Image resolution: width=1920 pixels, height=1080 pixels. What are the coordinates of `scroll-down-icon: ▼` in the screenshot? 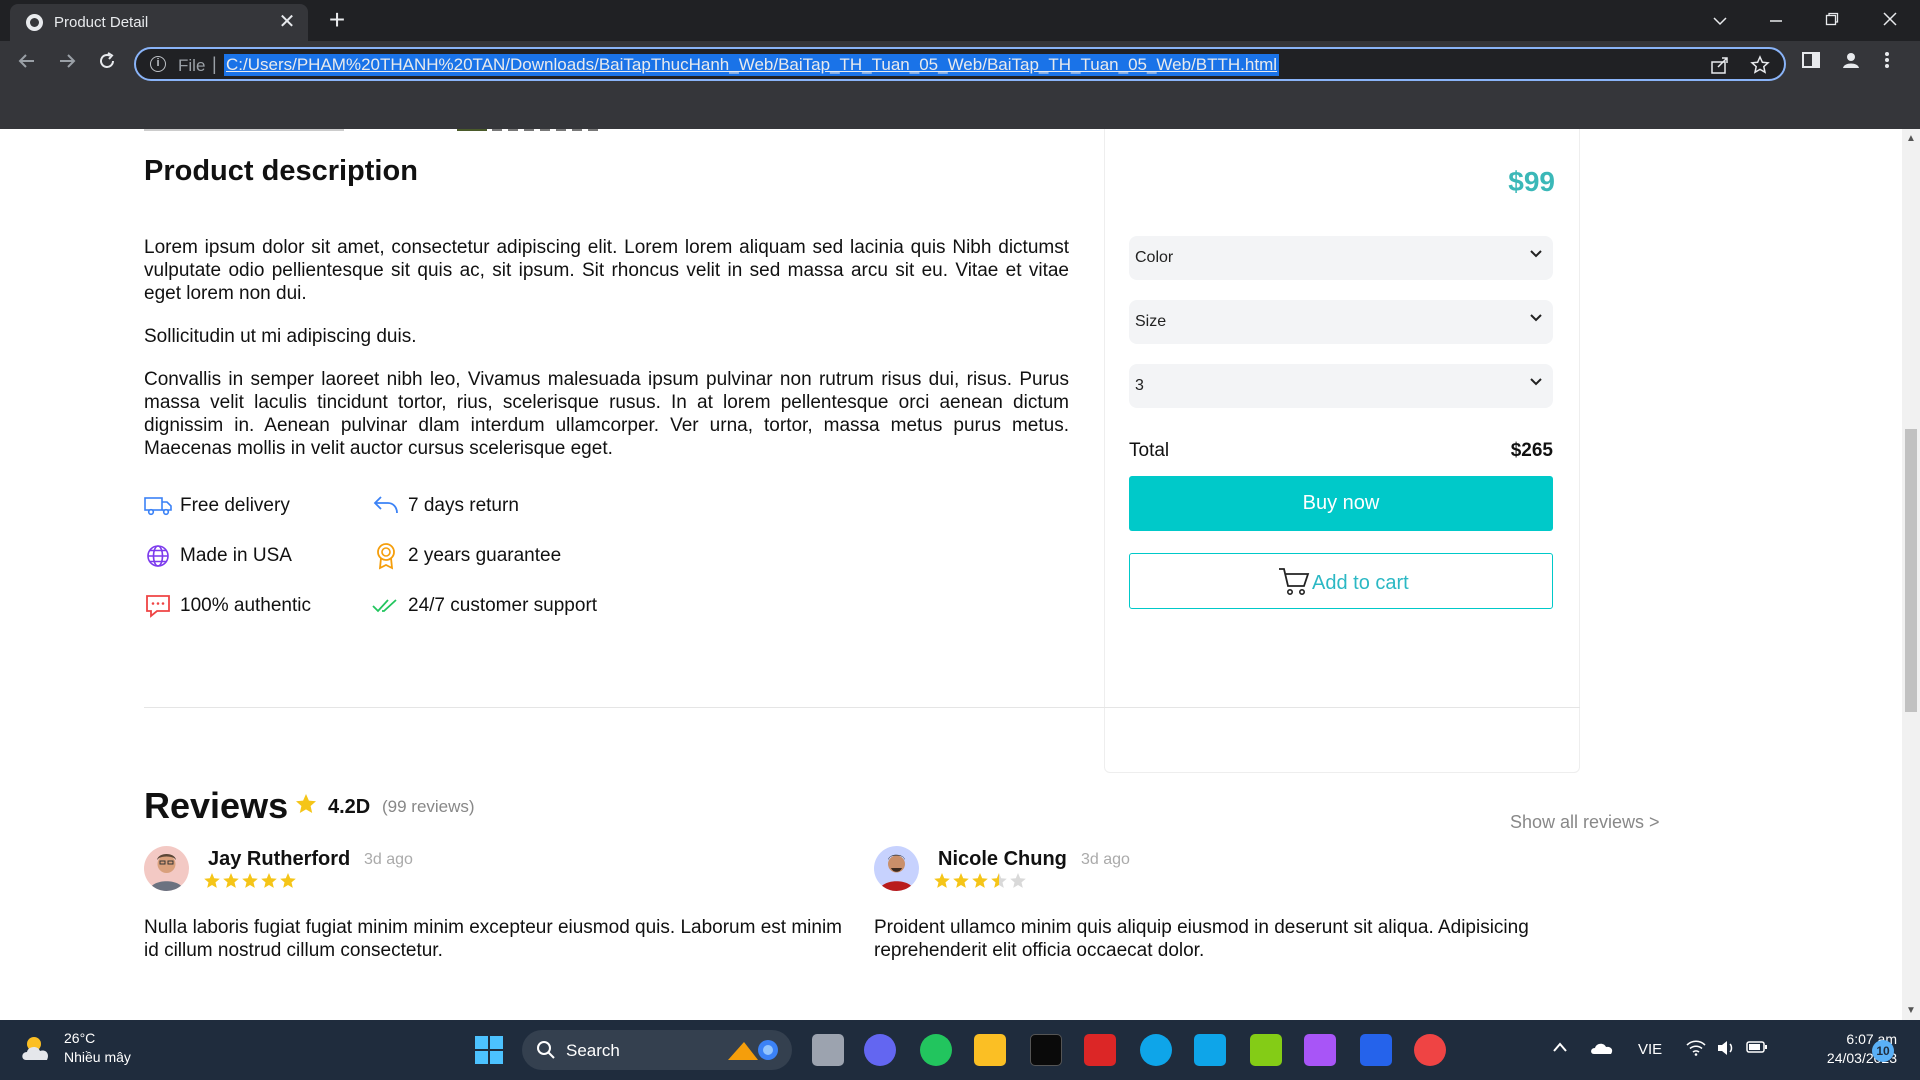 It's located at (1911, 1010).